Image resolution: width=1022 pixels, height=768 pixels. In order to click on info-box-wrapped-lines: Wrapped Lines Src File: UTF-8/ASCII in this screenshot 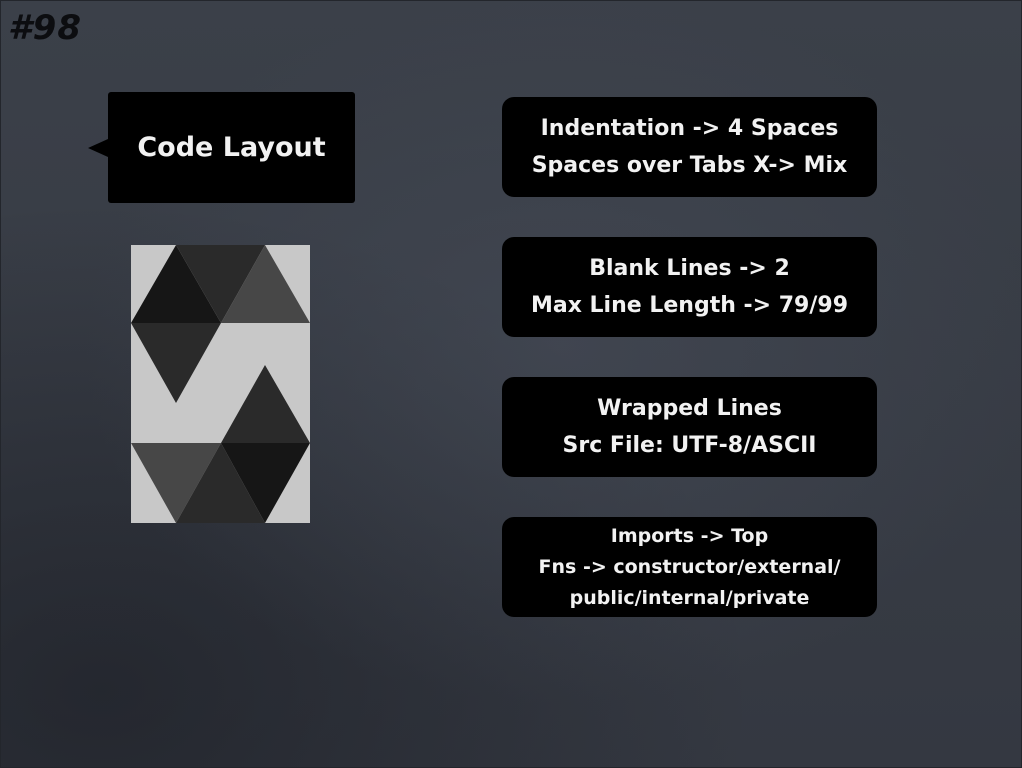, I will do `click(689, 427)`.